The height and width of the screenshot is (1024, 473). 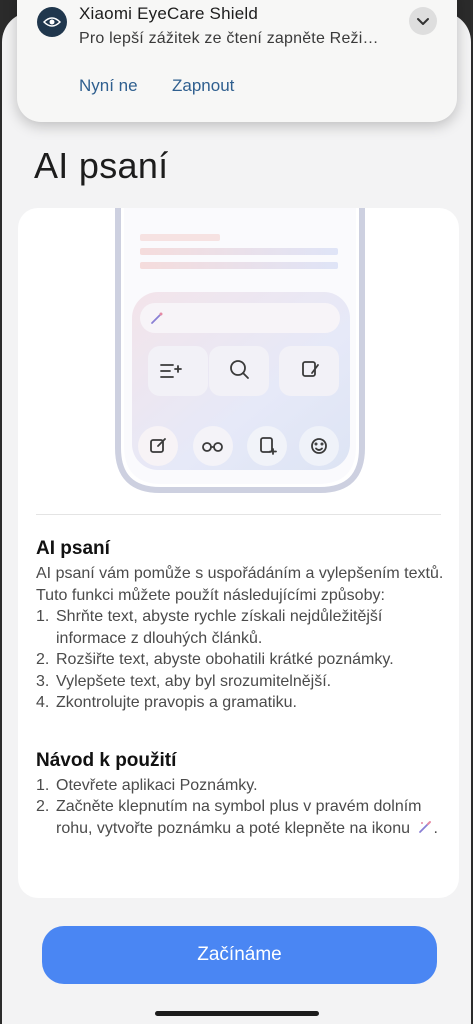 I want to click on eye-icon, so click(x=52, y=22).